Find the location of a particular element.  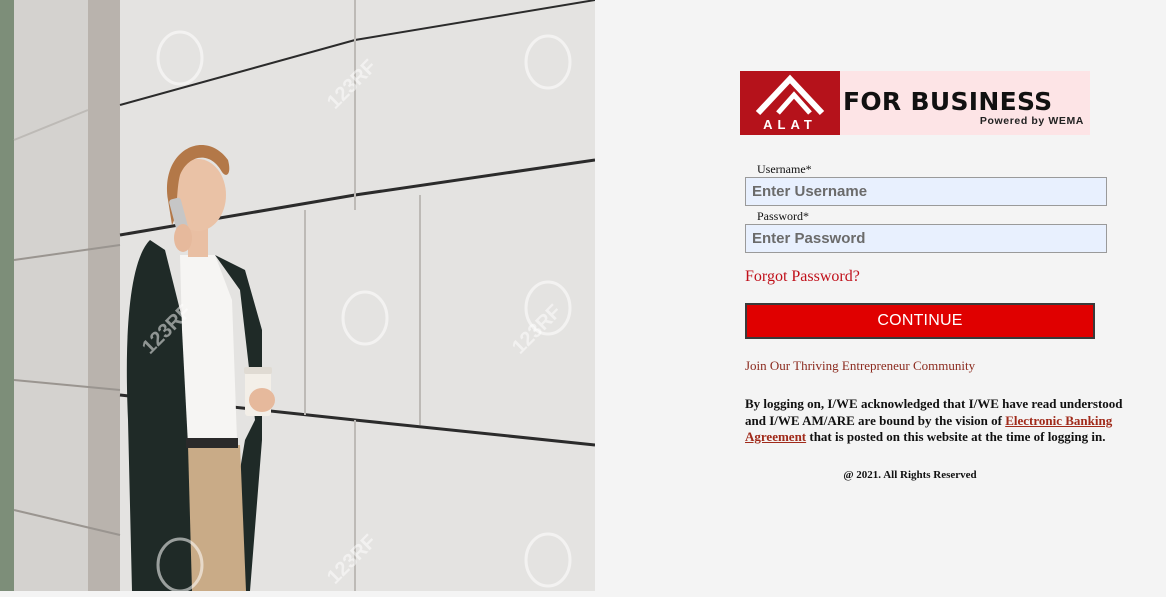

logo-subtitle: Powered by WEMA is located at coordinates (1031, 121).